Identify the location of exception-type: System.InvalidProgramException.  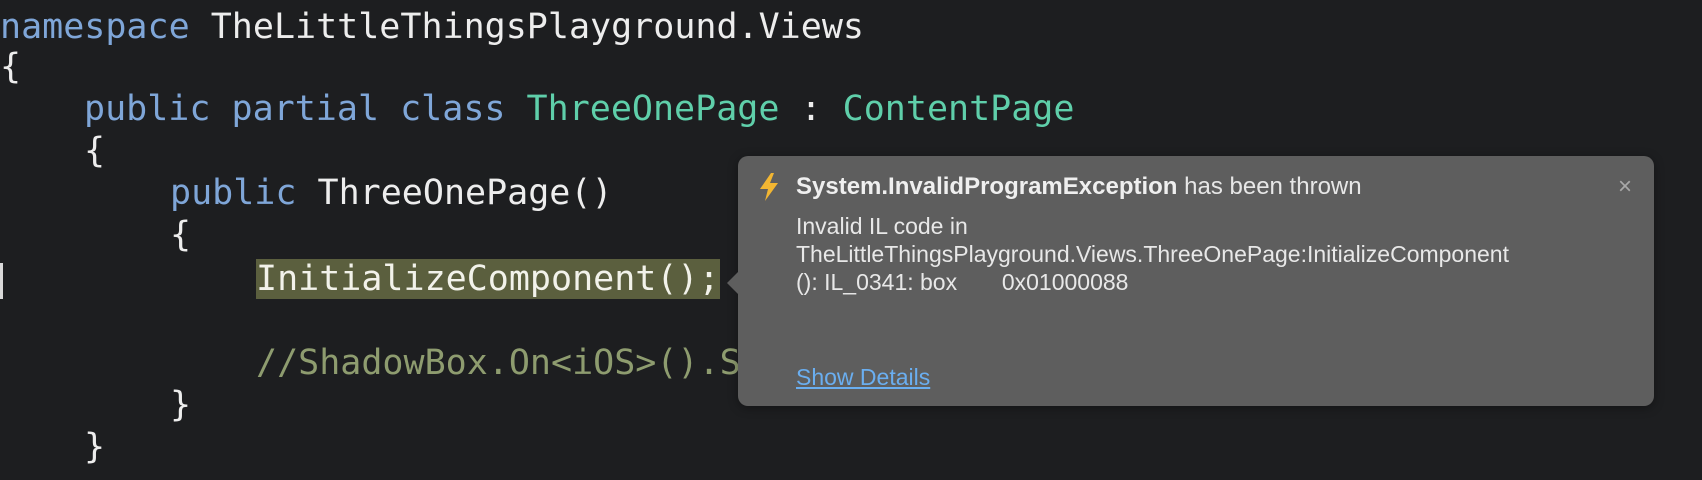
(987, 186).